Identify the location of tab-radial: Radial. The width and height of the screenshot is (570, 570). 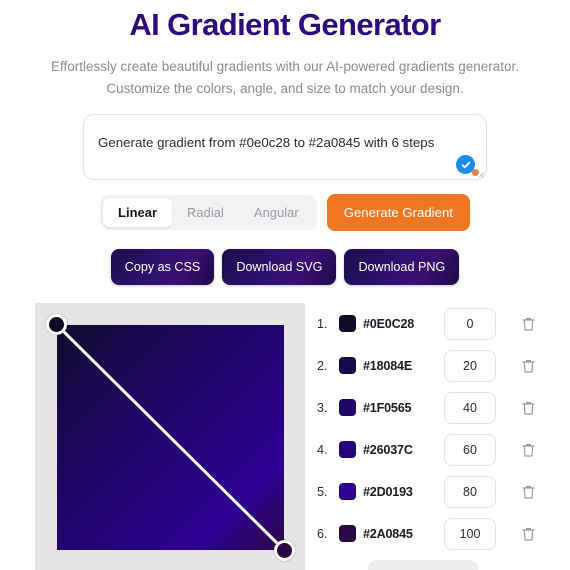
(205, 212).